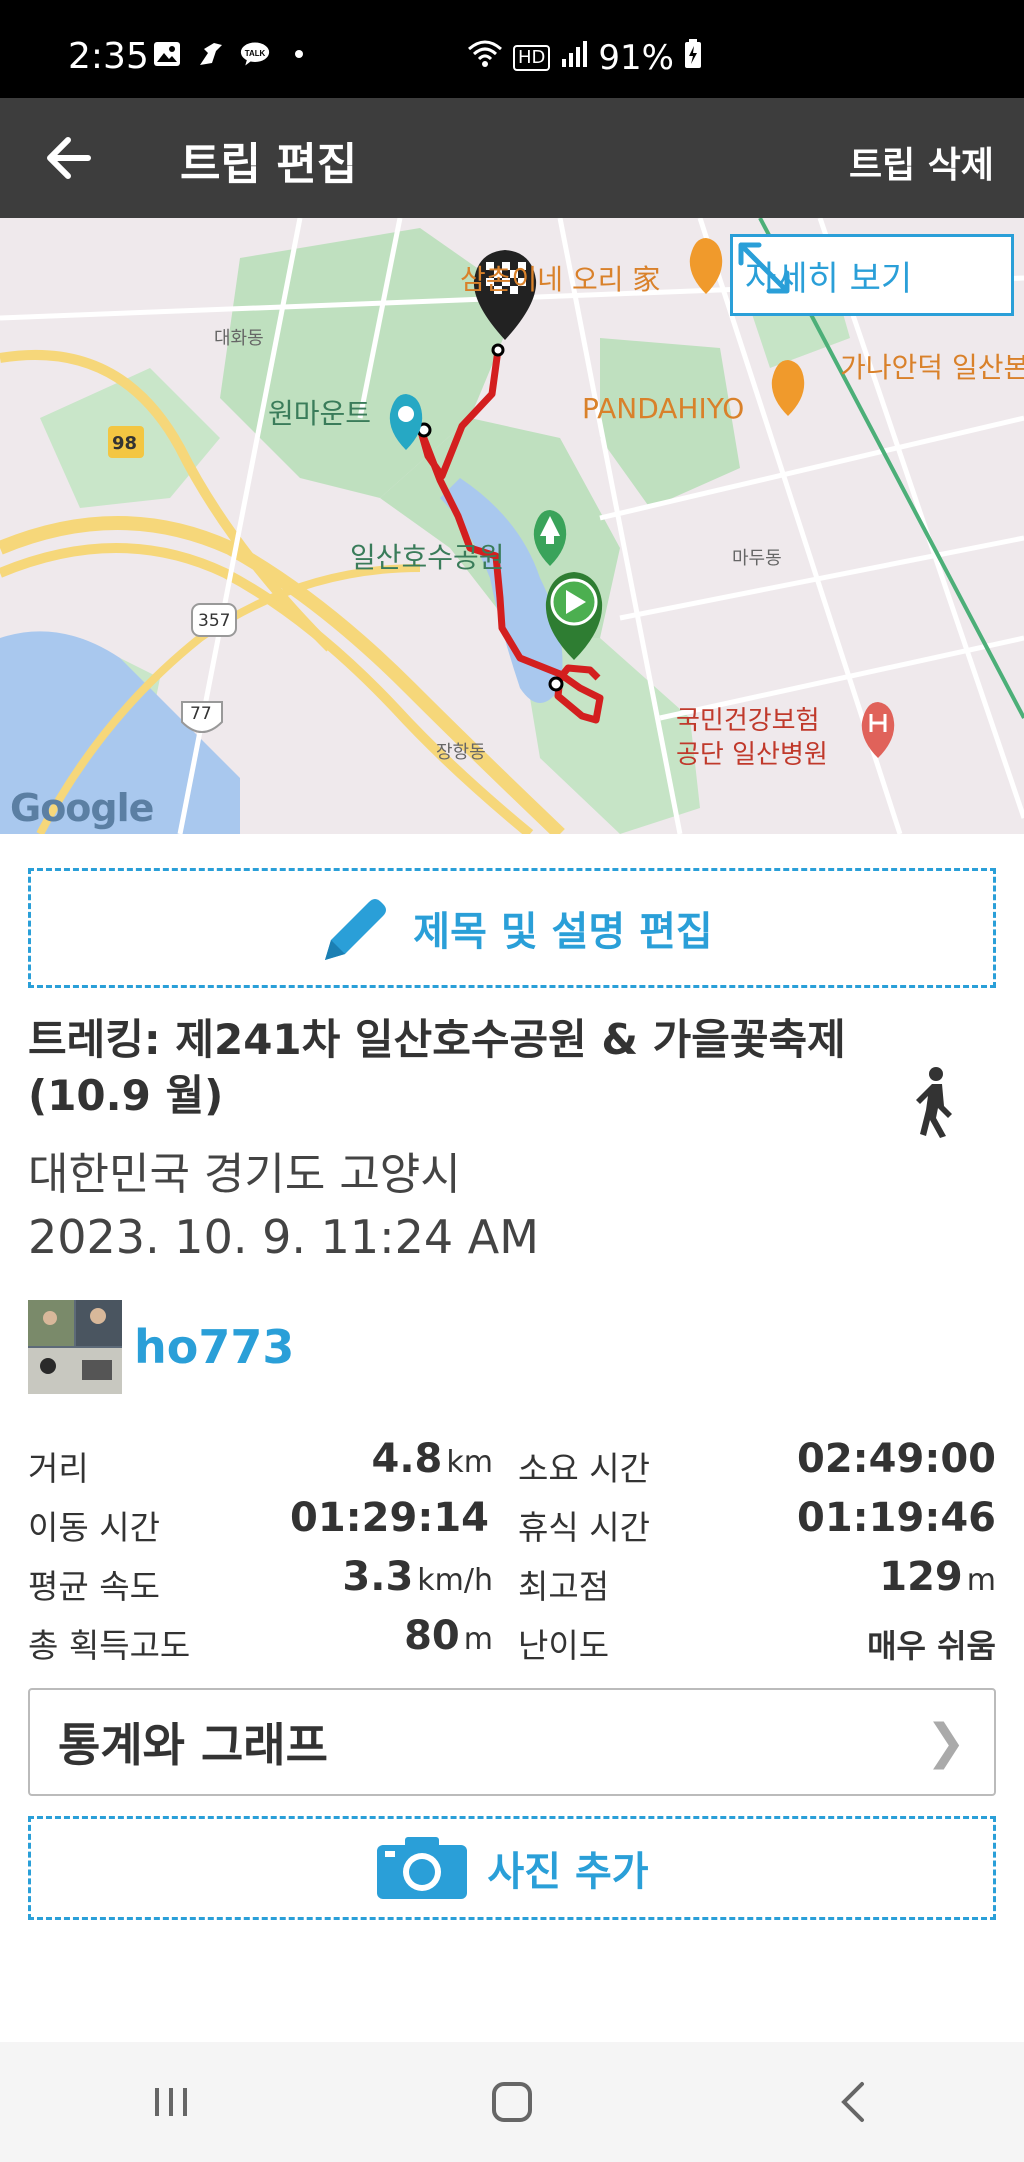  I want to click on chevron-left-icon, so click(853, 2102).